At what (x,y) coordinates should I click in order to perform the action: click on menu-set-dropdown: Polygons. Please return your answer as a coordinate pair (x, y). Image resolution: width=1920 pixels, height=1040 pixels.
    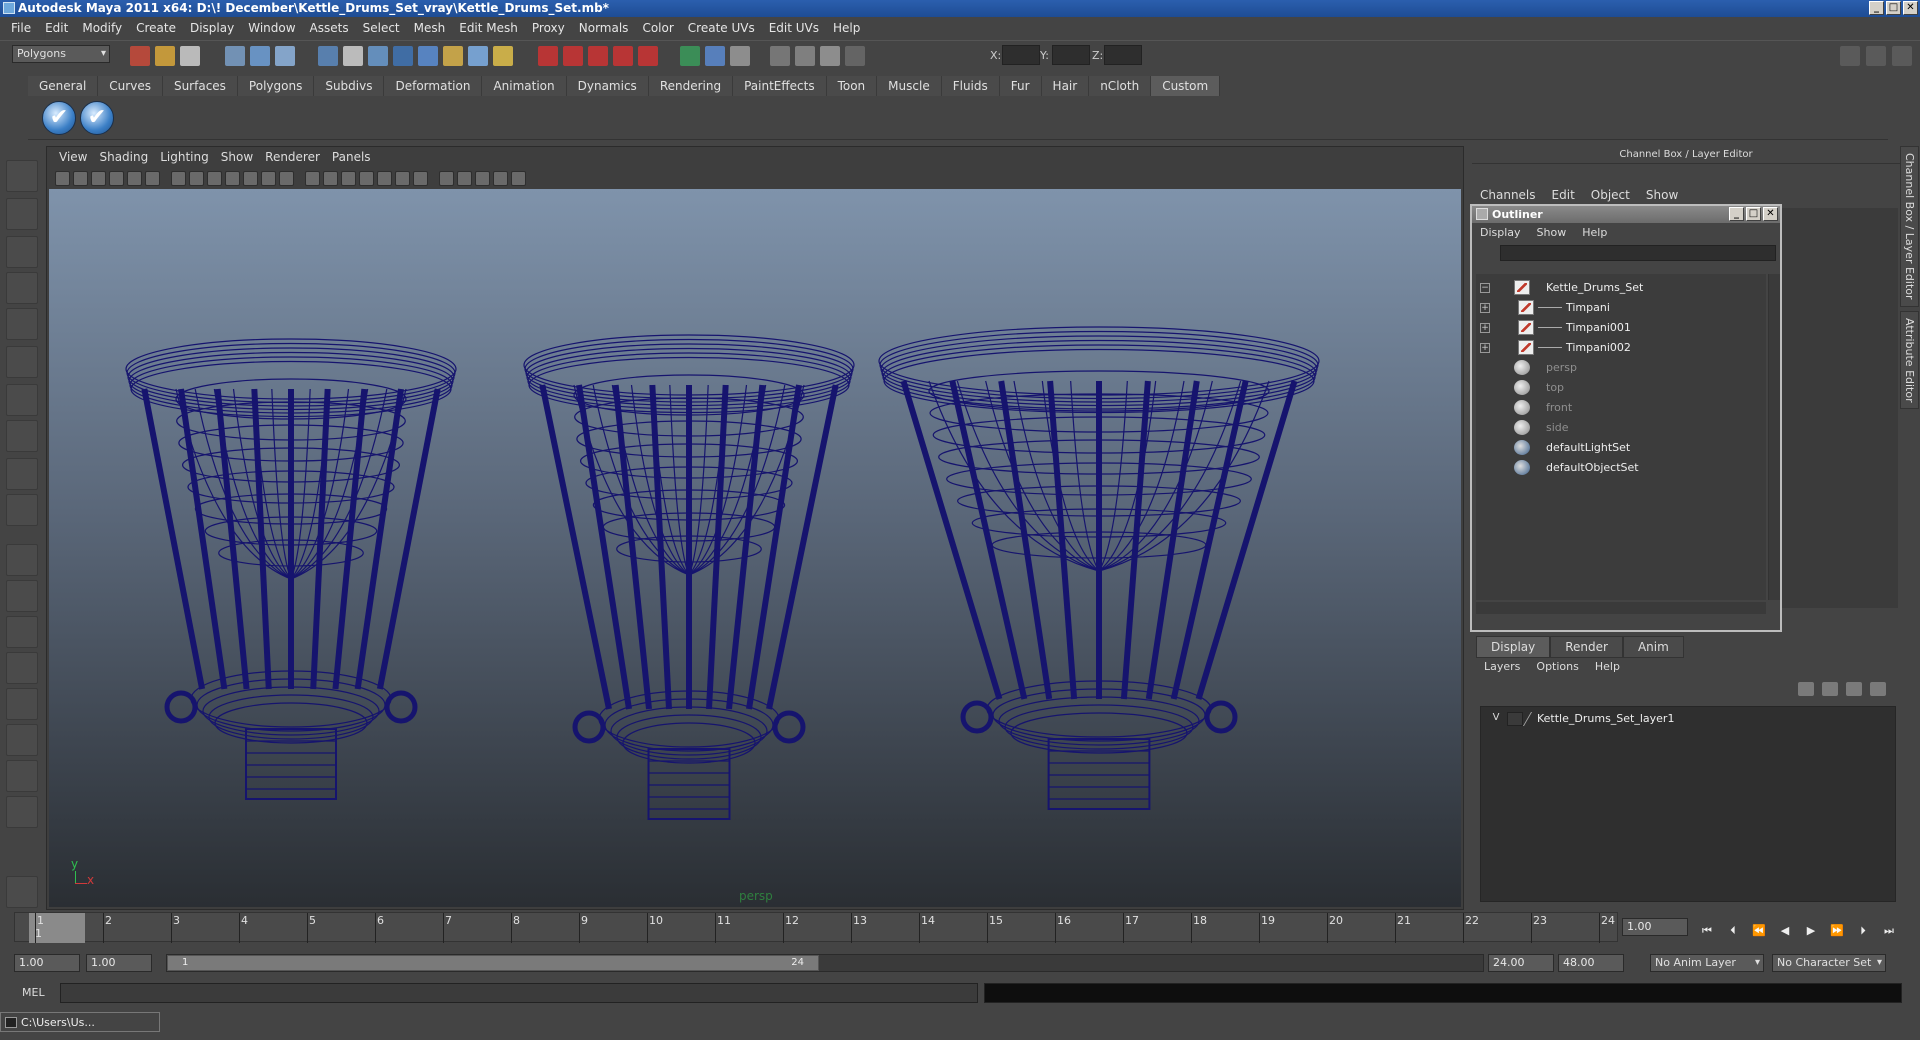
    Looking at the image, I should click on (61, 54).